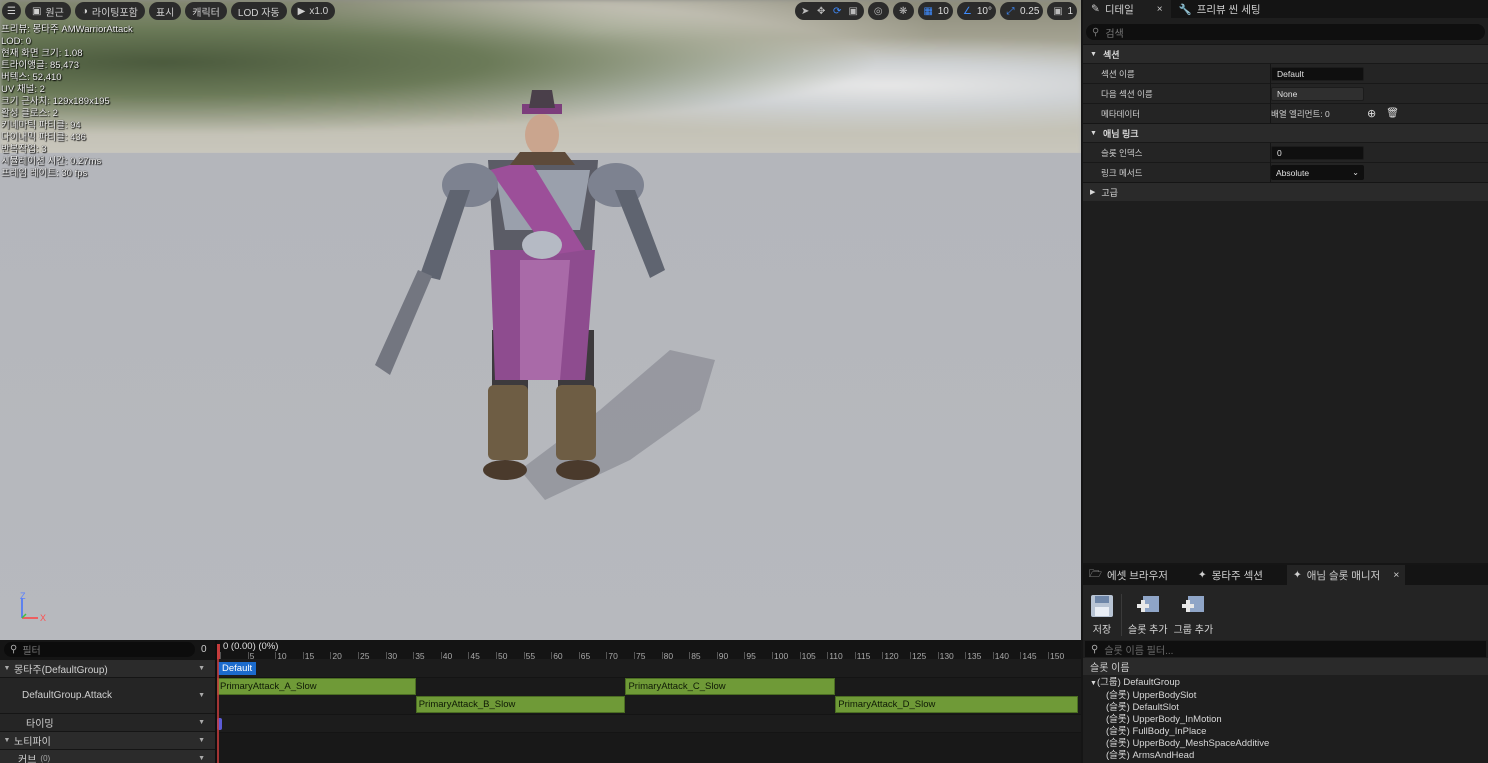 This screenshot has width=1488, height=763. I want to click on montage-segment: PrimaryAttack_A_Slow, so click(316, 686).